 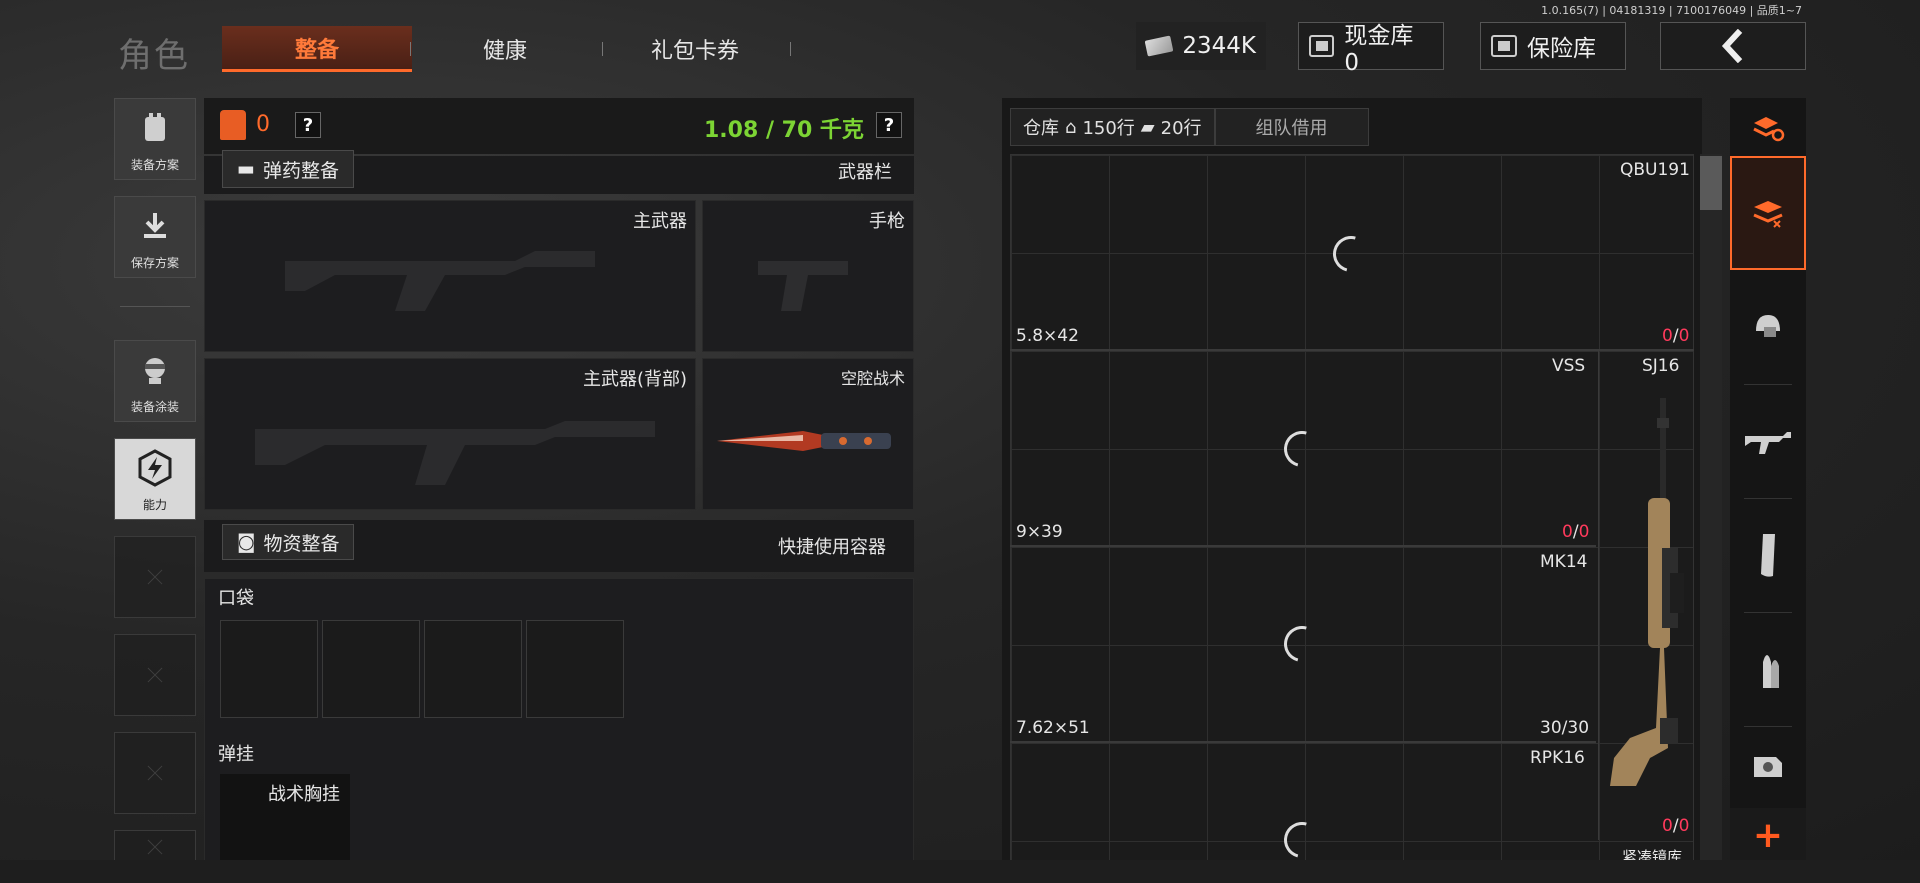 I want to click on weapon-bar-label: 武器栏, so click(x=865, y=172).